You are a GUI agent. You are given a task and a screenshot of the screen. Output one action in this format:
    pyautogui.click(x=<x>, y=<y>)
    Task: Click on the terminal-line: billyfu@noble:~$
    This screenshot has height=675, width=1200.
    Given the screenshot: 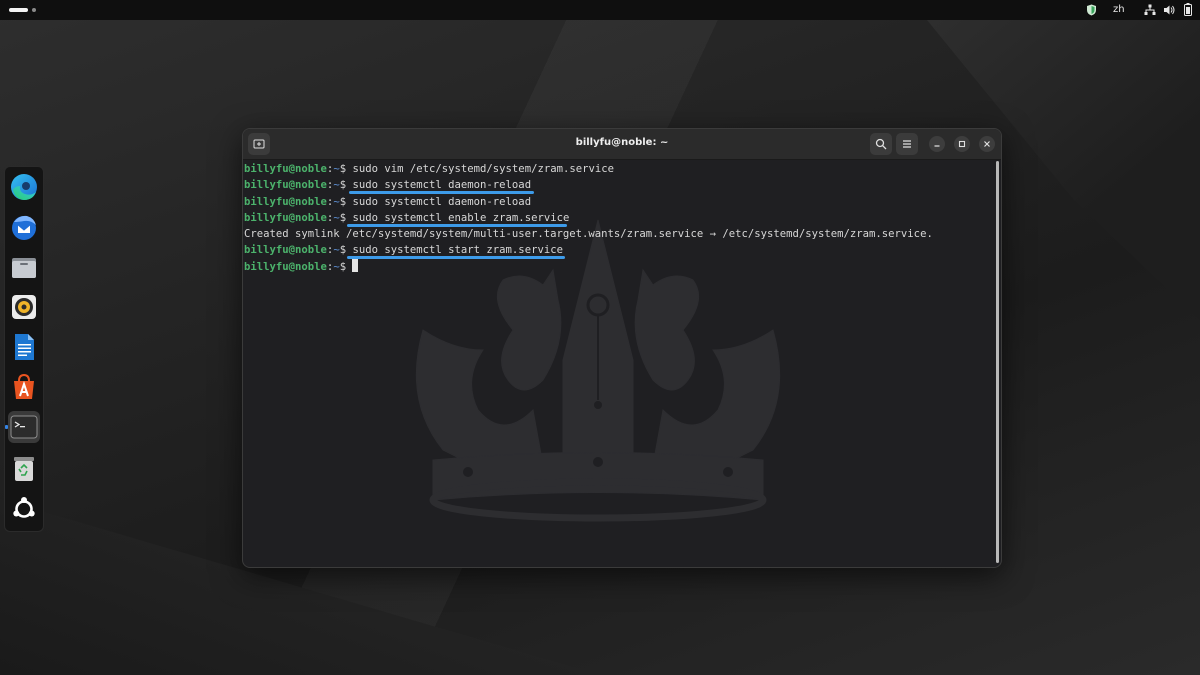 What is the action you would take?
    pyautogui.click(x=588, y=266)
    